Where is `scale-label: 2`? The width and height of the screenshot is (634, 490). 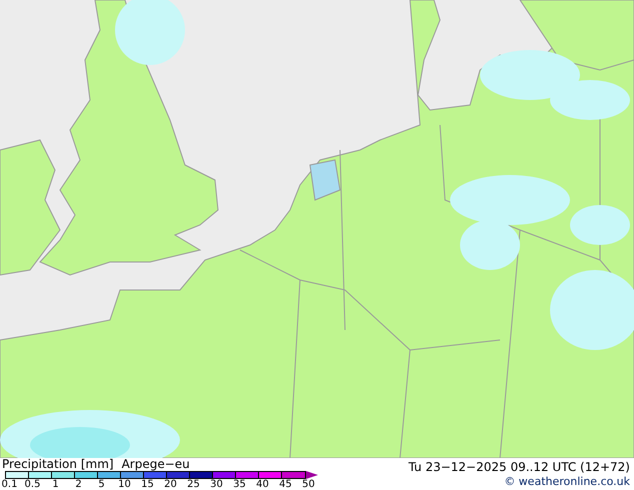
scale-label: 2 is located at coordinates (78, 484).